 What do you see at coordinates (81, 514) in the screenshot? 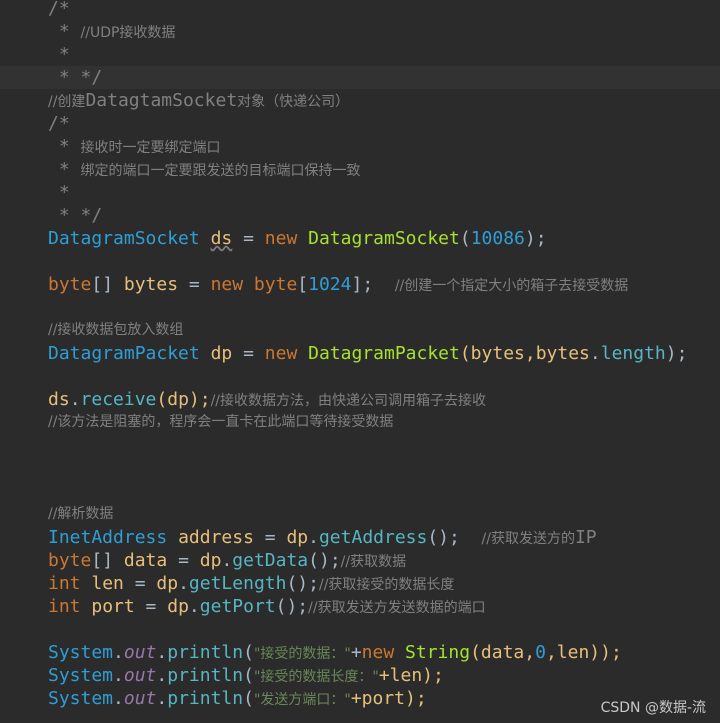
I see `code-line: //解析数据` at bounding box center [81, 514].